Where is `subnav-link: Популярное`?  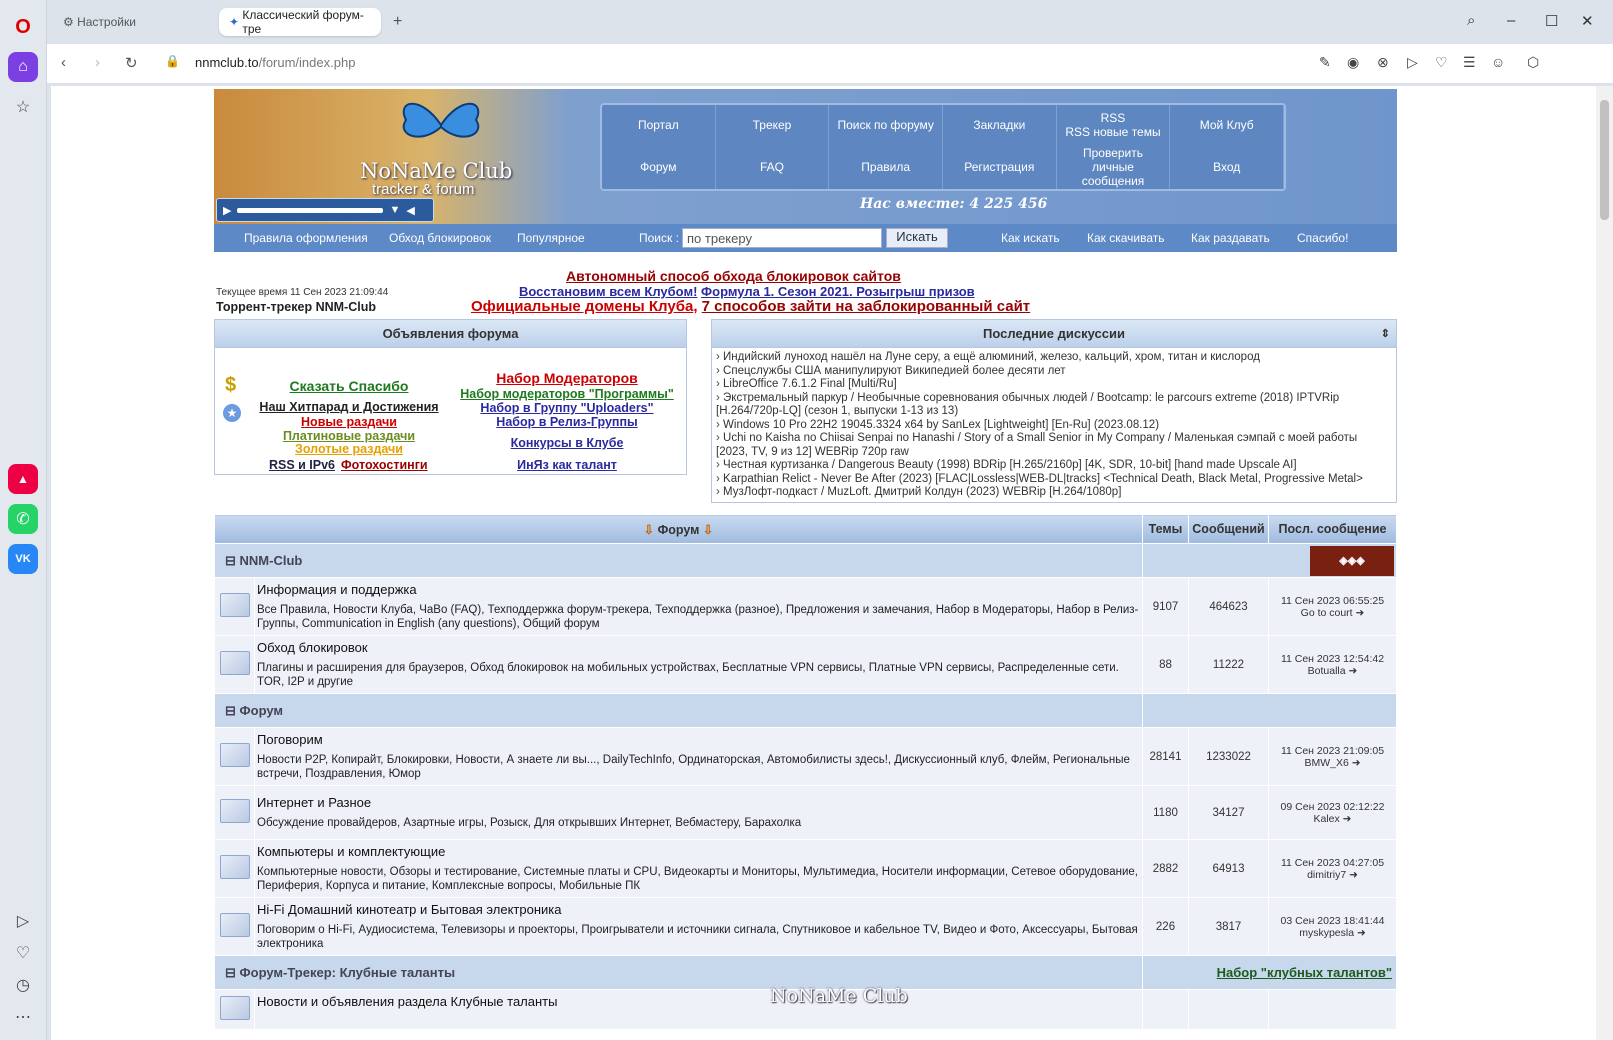
subnav-link: Популярное is located at coordinates (551, 238).